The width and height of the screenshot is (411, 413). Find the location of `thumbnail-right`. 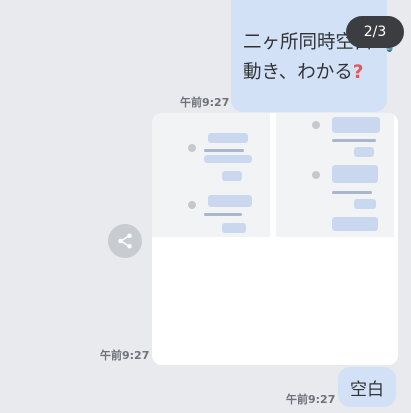

thumbnail-right is located at coordinates (335, 175).